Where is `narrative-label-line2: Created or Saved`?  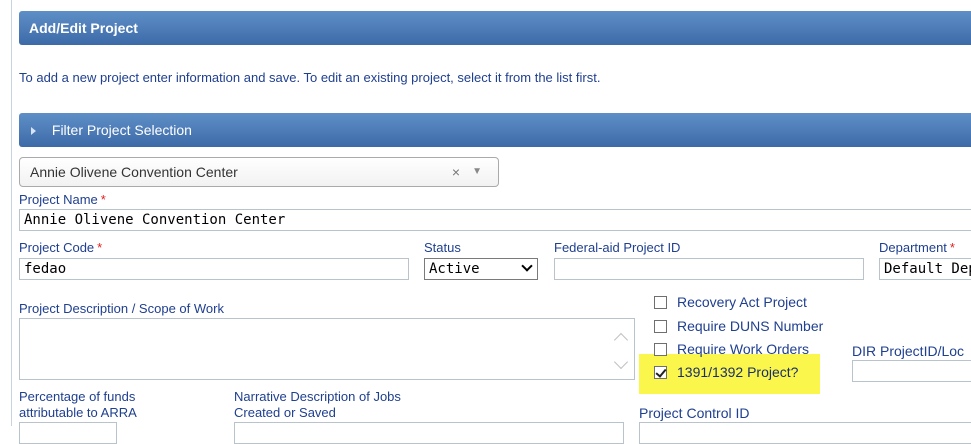
narrative-label-line2: Created or Saved is located at coordinates (285, 412).